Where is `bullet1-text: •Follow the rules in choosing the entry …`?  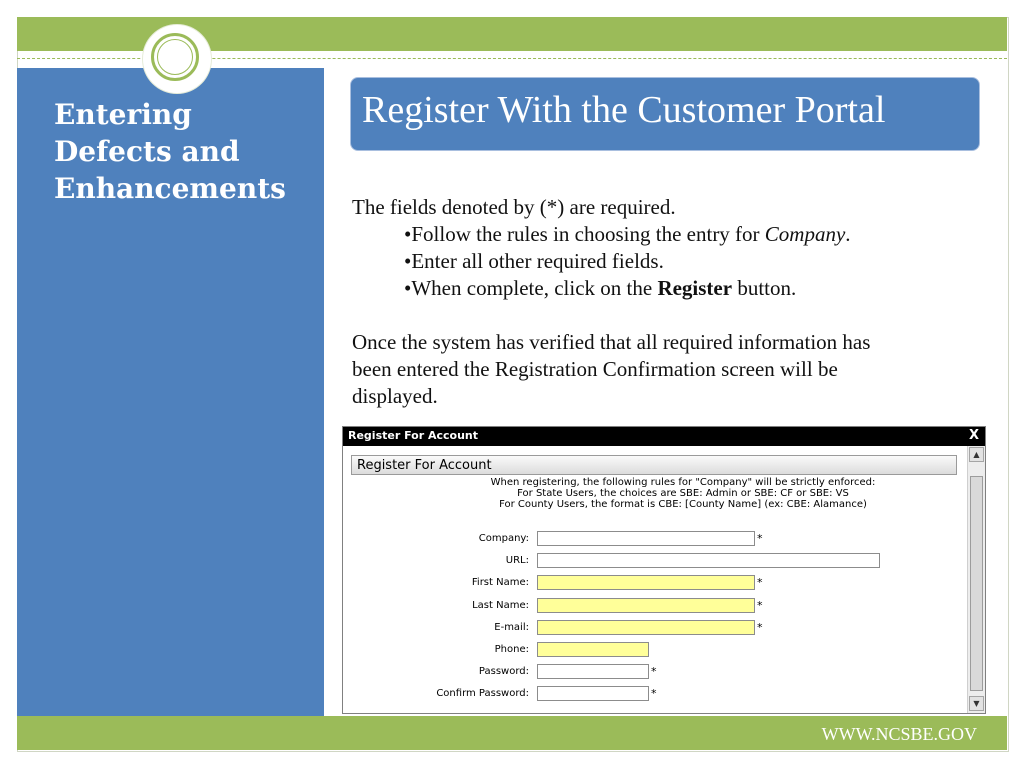 bullet1-text: •Follow the rules in choosing the entry … is located at coordinates (584, 234).